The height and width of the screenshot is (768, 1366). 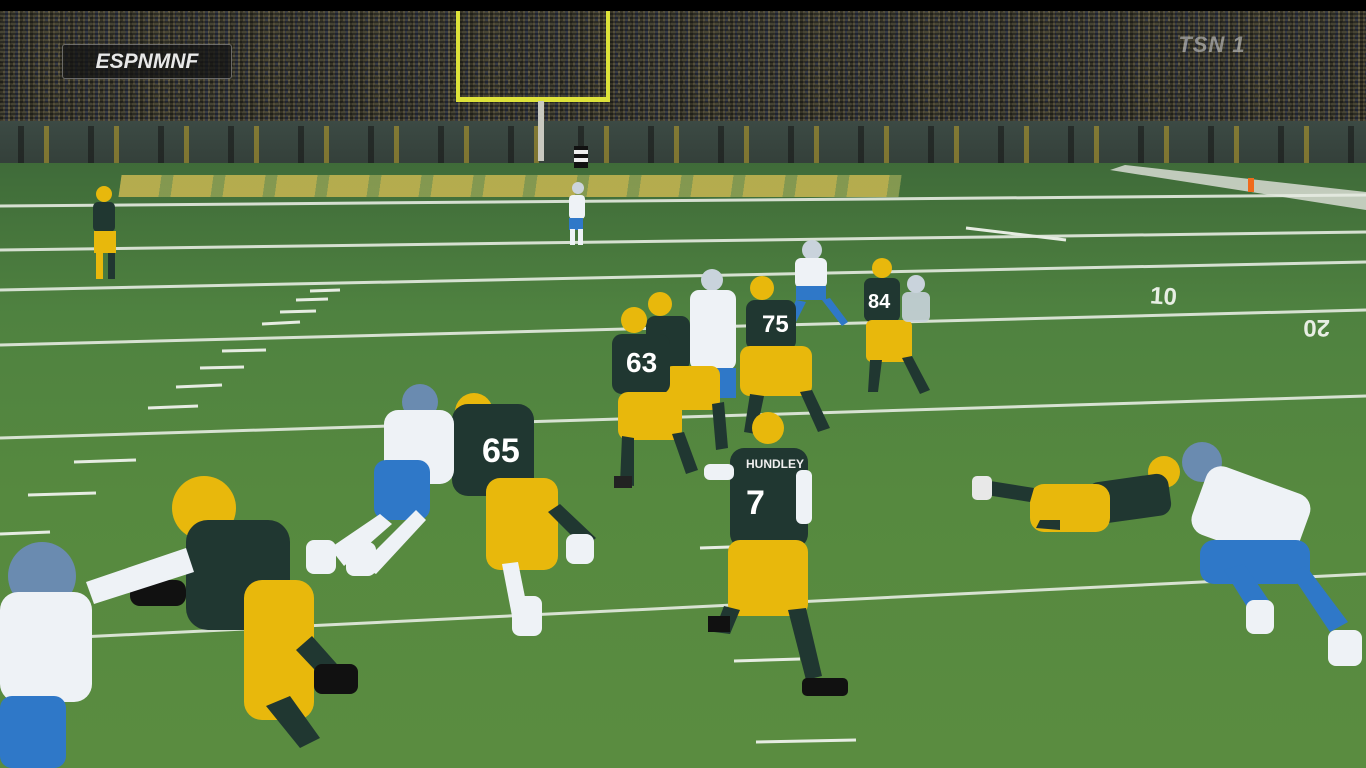 I want to click on quarterback-nameplate: HUNDLEY, so click(x=775, y=464).